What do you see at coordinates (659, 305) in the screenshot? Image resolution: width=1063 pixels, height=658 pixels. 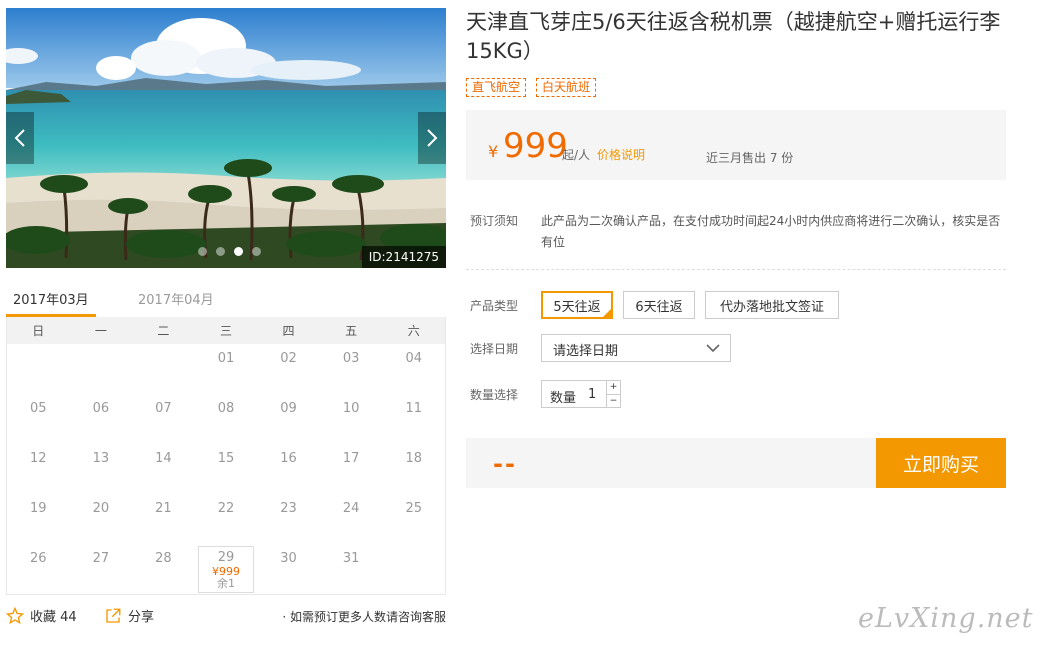 I see `type-option-6day: 6天往返` at bounding box center [659, 305].